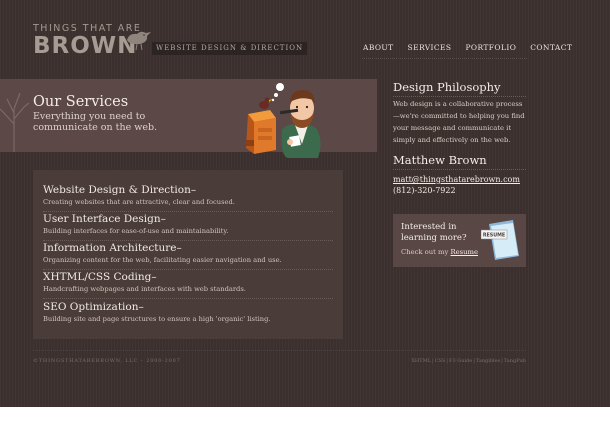  Describe the element at coordinates (460, 361) in the screenshot. I see `footer-link-f3-guide: F3 Guide` at that location.